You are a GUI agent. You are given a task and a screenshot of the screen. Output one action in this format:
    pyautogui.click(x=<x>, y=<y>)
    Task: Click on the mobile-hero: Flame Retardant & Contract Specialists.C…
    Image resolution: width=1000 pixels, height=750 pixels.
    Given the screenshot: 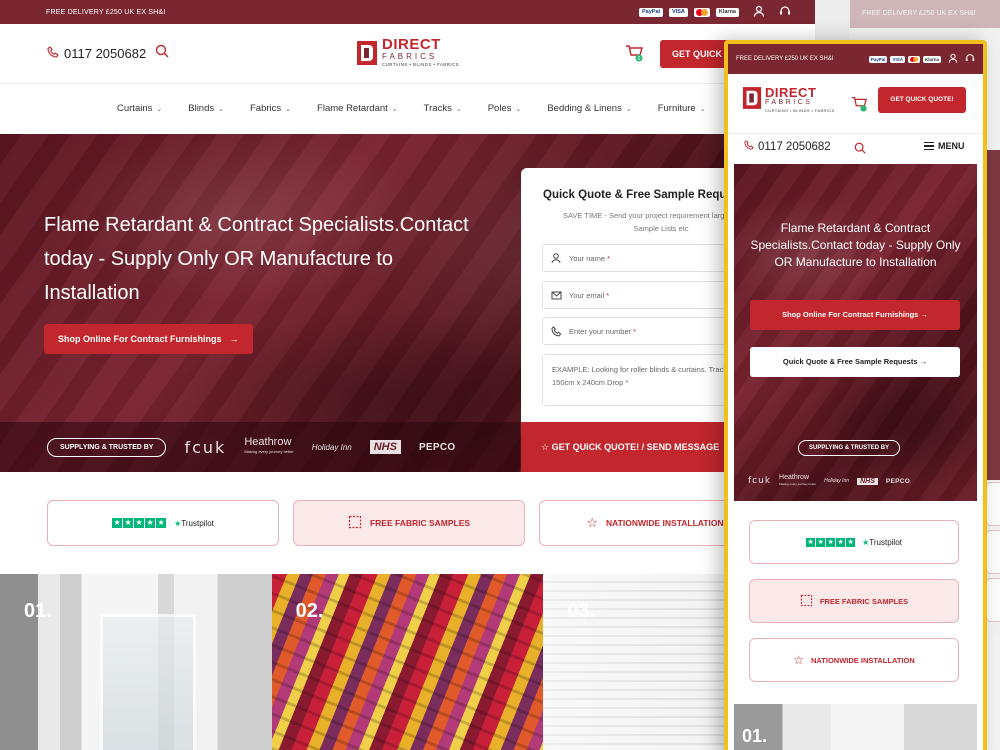 What is the action you would take?
    pyautogui.click(x=855, y=332)
    